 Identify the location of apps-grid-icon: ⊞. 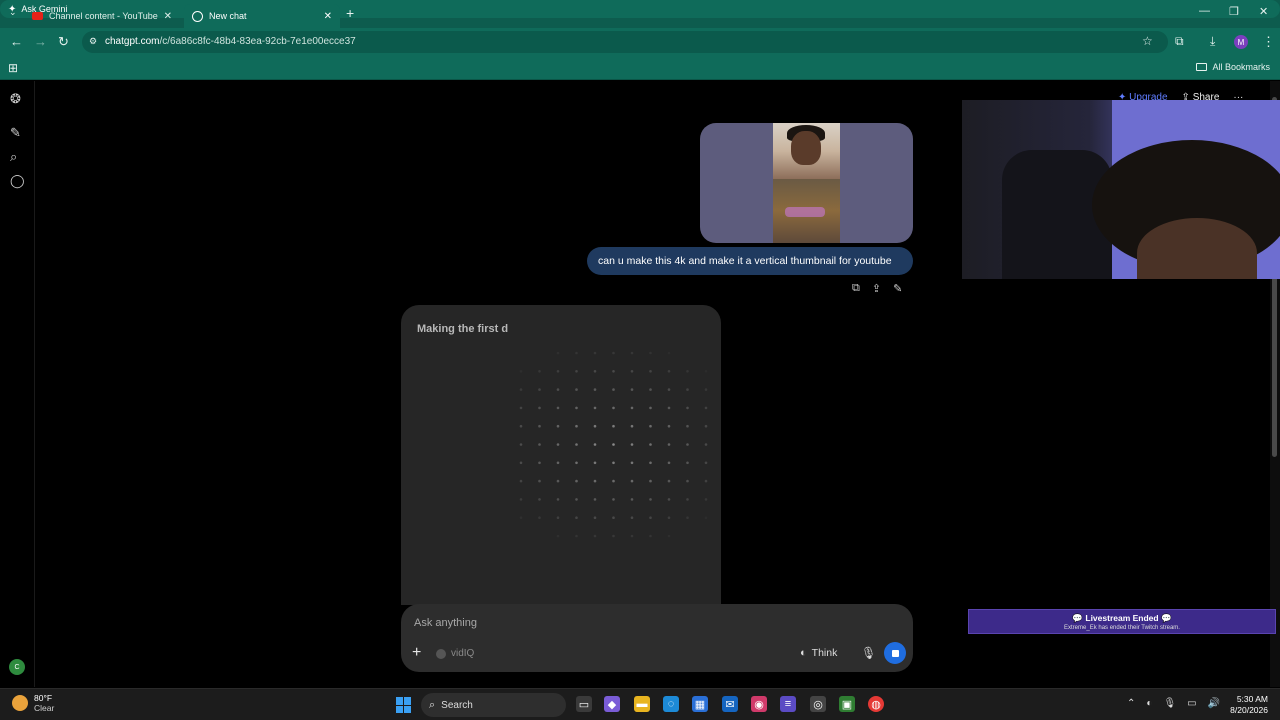
(13, 68).